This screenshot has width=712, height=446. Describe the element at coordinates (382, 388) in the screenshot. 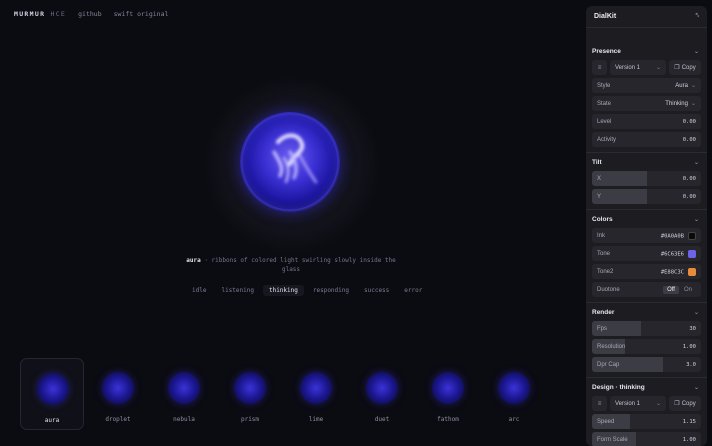

I see `duet-thumbnail` at that location.